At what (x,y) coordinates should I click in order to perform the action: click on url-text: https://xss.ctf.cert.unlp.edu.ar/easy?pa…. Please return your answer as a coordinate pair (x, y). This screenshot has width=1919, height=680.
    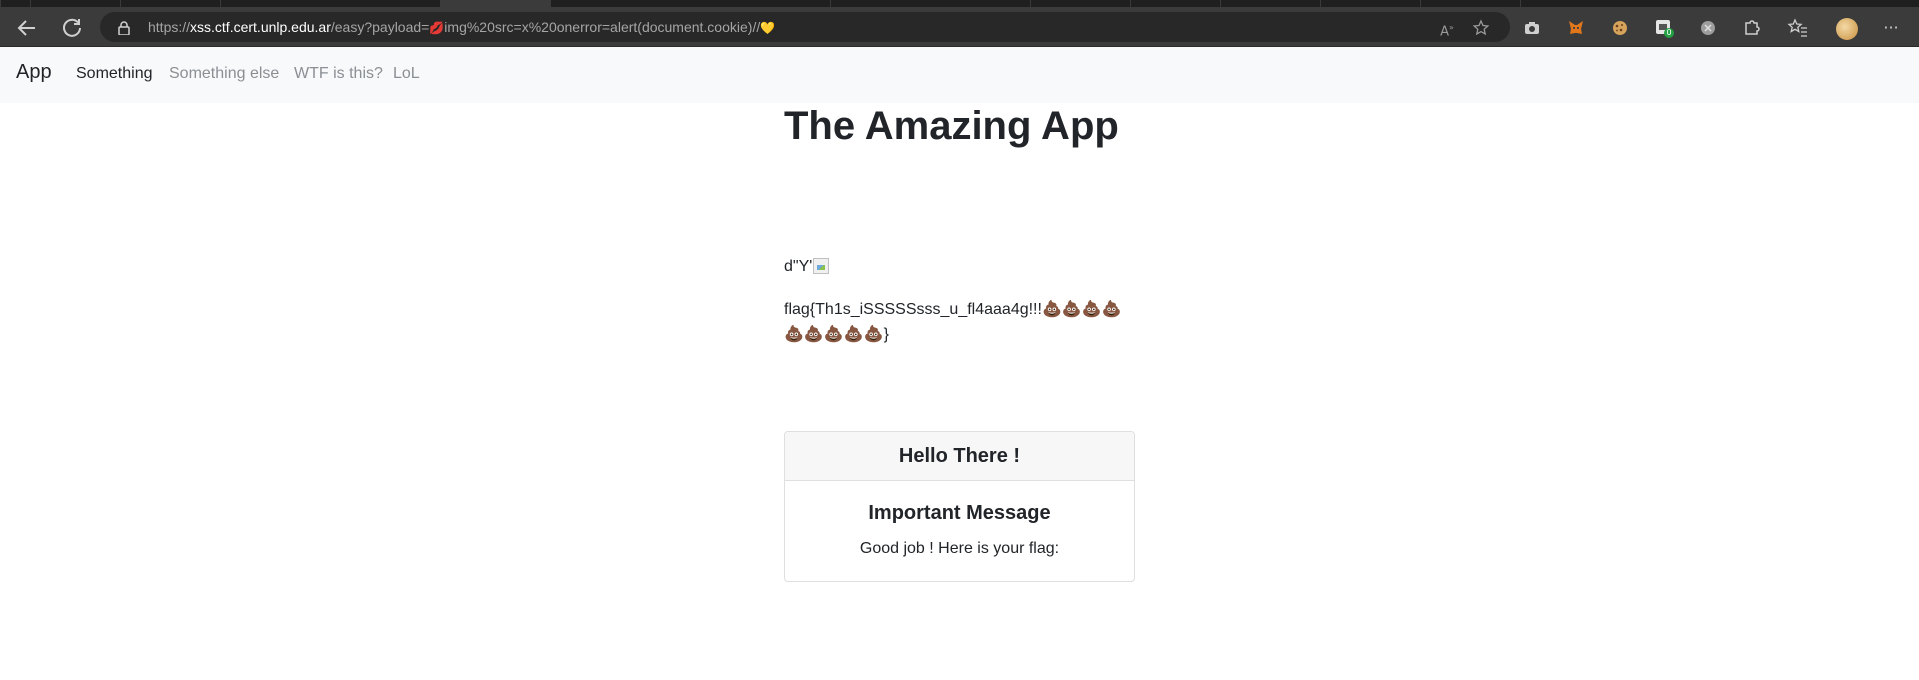
    Looking at the image, I should click on (461, 27).